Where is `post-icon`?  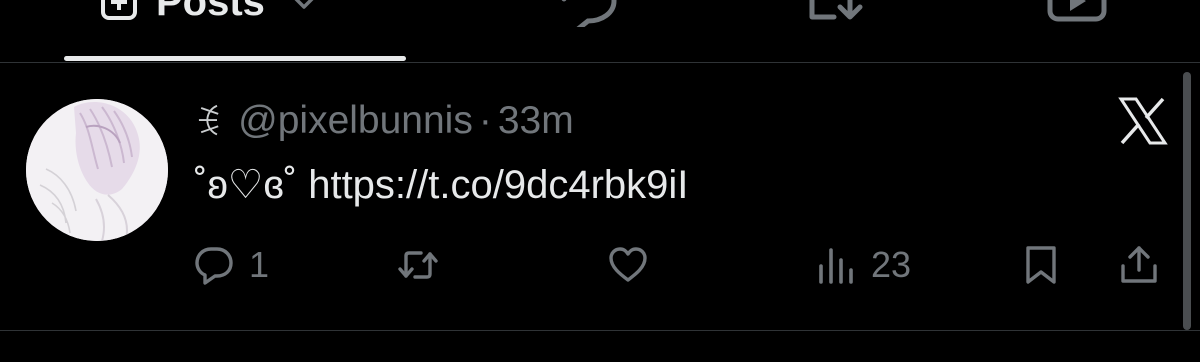 post-icon is located at coordinates (119, 10).